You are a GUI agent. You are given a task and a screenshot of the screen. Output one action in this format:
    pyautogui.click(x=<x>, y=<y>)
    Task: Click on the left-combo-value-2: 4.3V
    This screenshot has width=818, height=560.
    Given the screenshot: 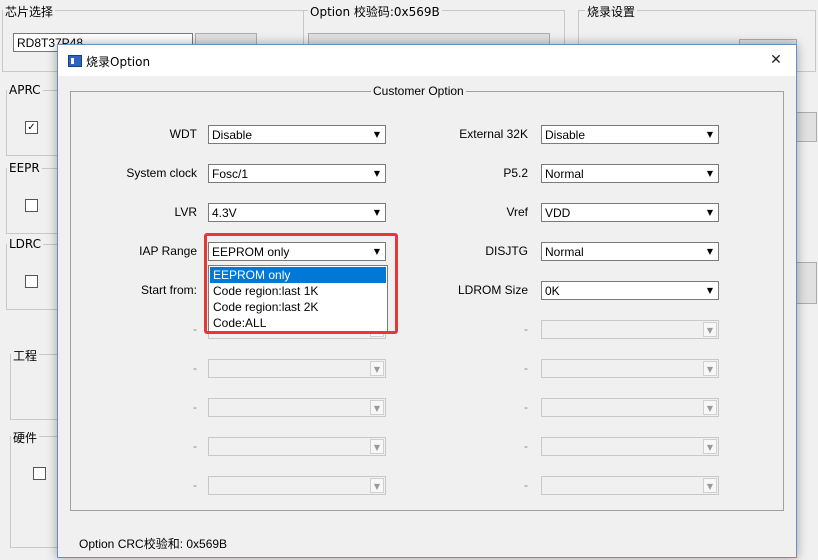 What is the action you would take?
    pyautogui.click(x=224, y=213)
    